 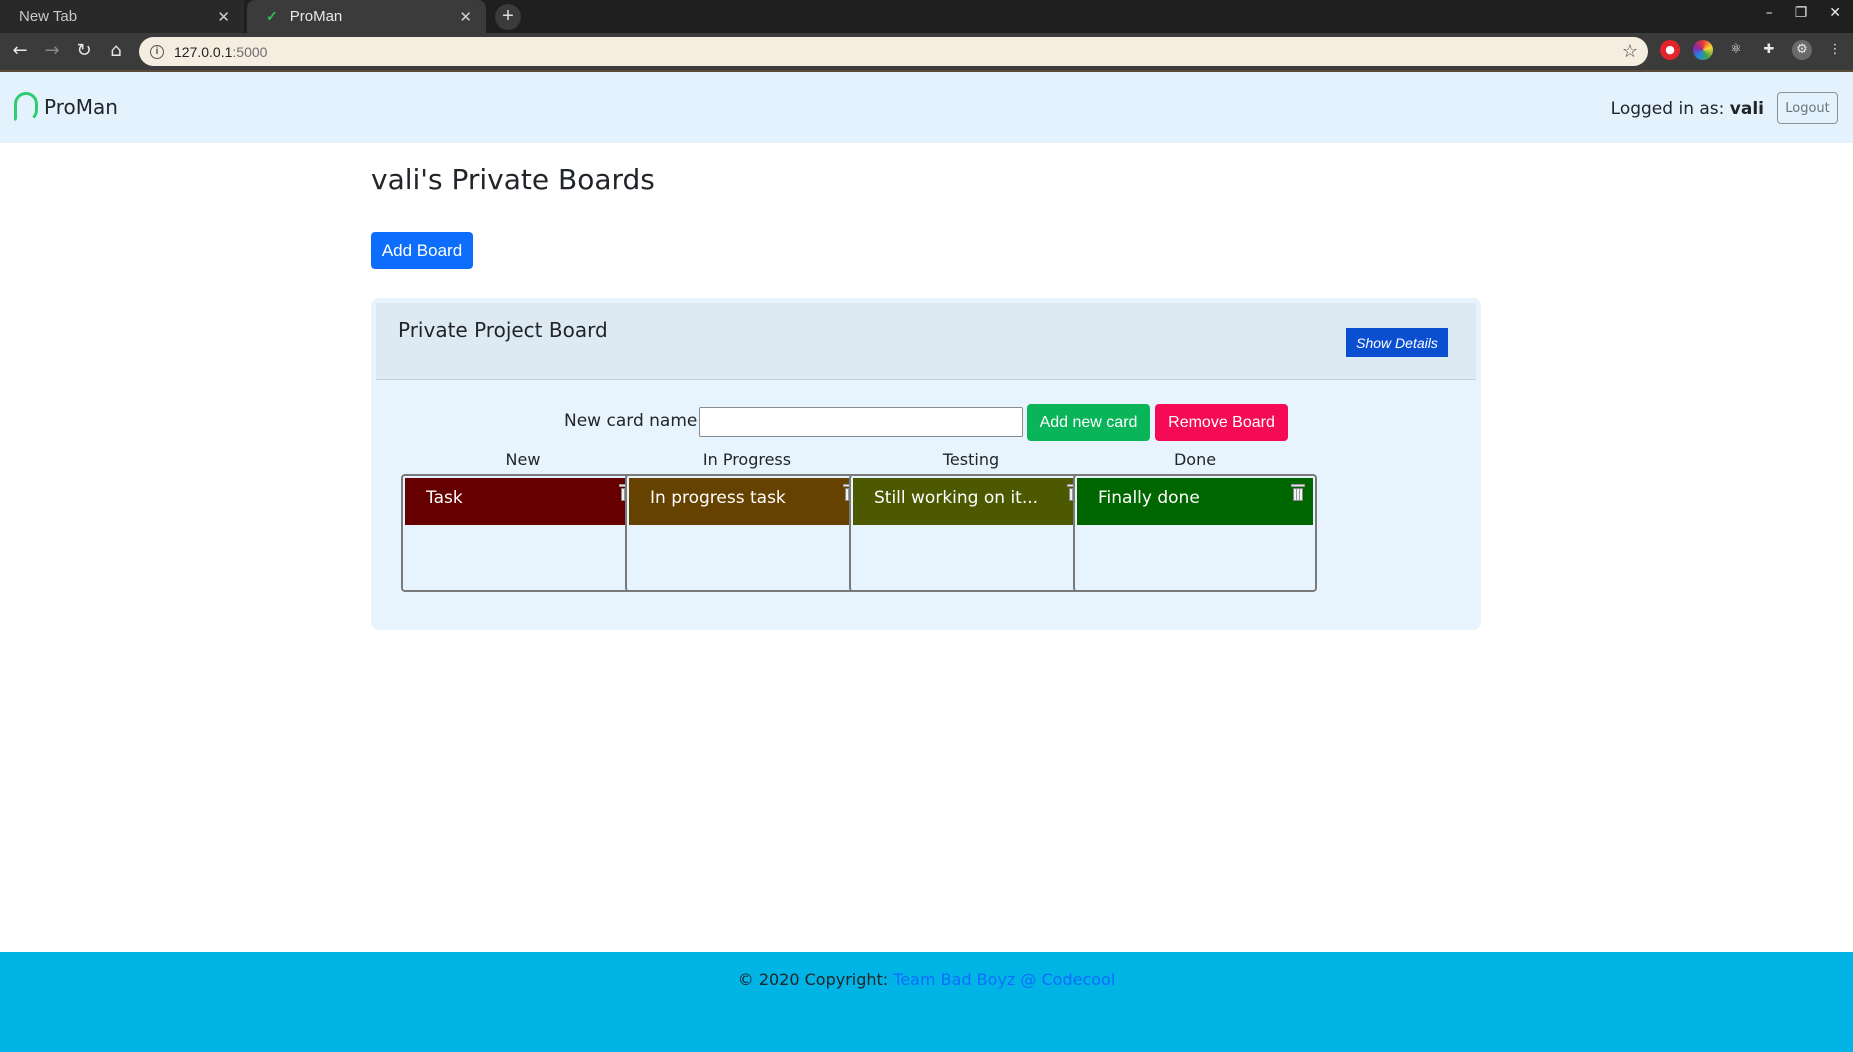 What do you see at coordinates (1397, 342) in the screenshot?
I see `show-details-button: Show Details` at bounding box center [1397, 342].